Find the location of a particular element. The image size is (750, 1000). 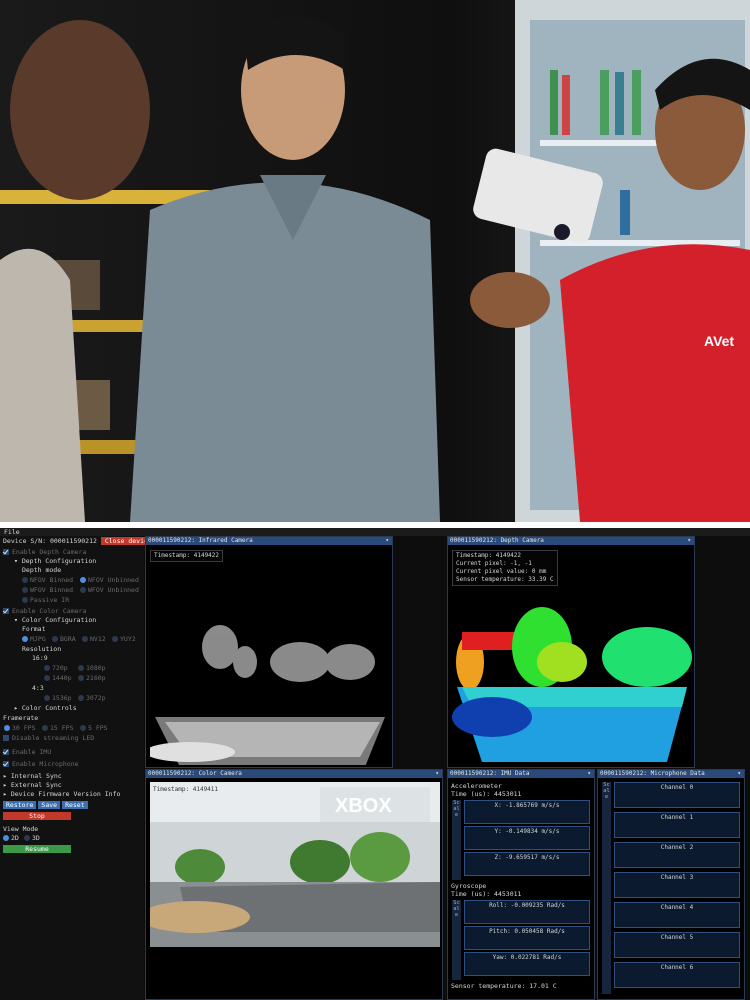

framerate-label: Framerate is located at coordinates (21, 718).